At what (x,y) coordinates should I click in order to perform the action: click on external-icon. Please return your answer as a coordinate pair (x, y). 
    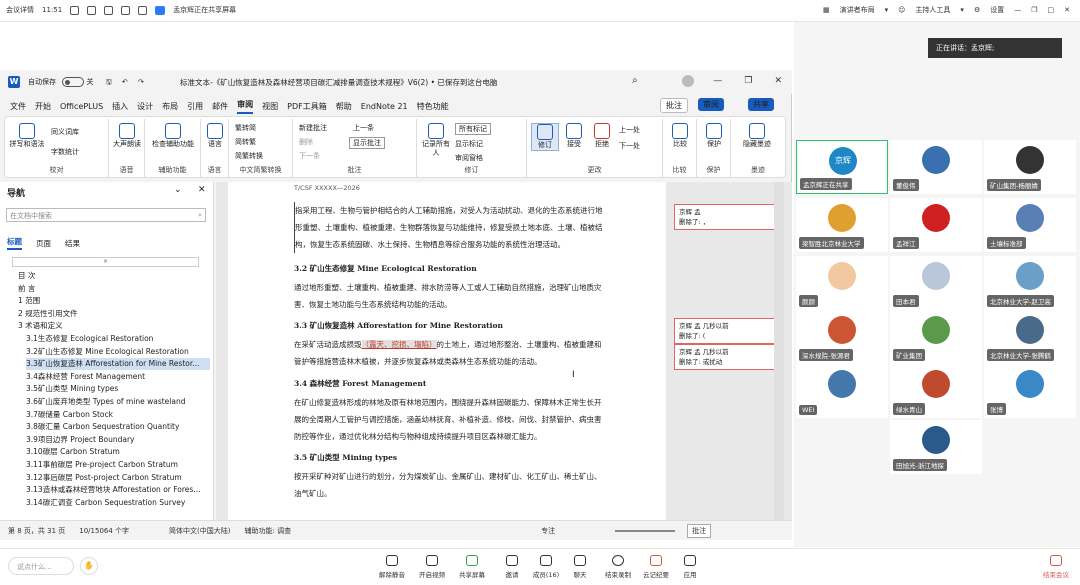
    Looking at the image, I should click on (92, 10).